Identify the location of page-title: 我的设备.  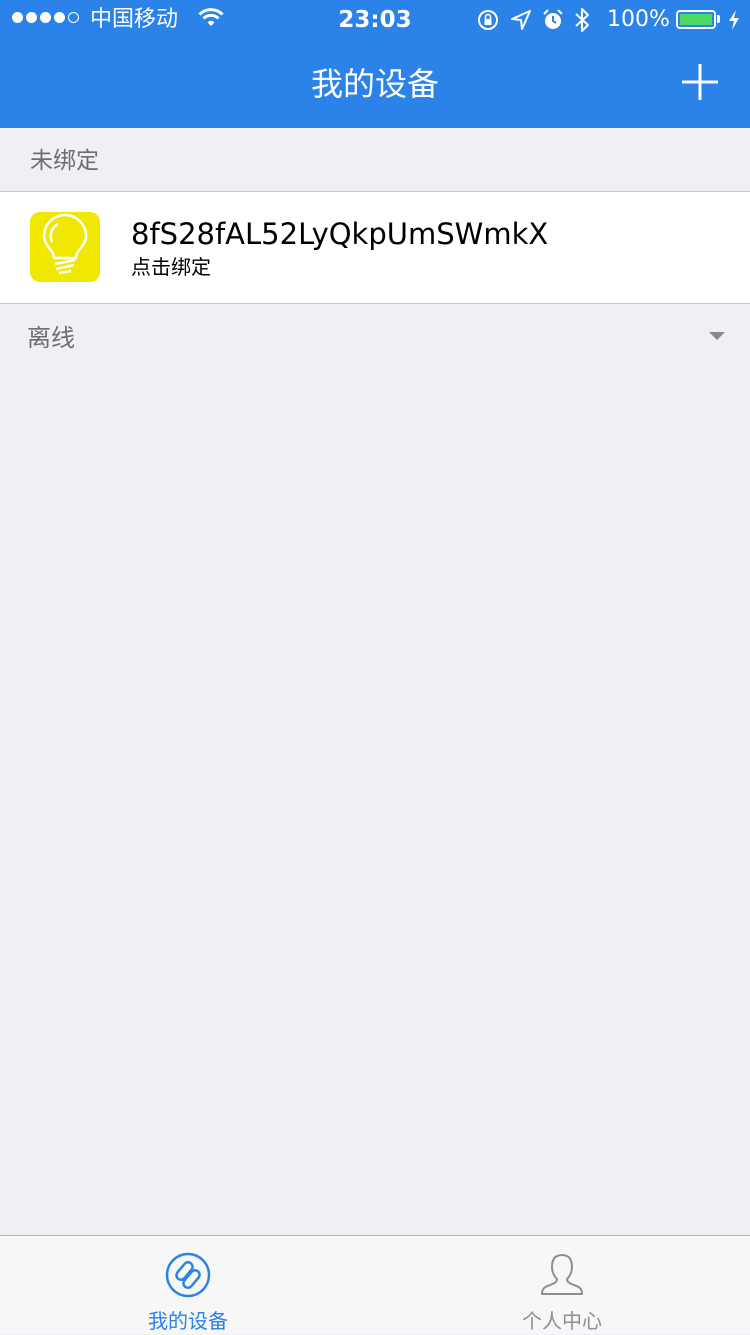
(374, 84).